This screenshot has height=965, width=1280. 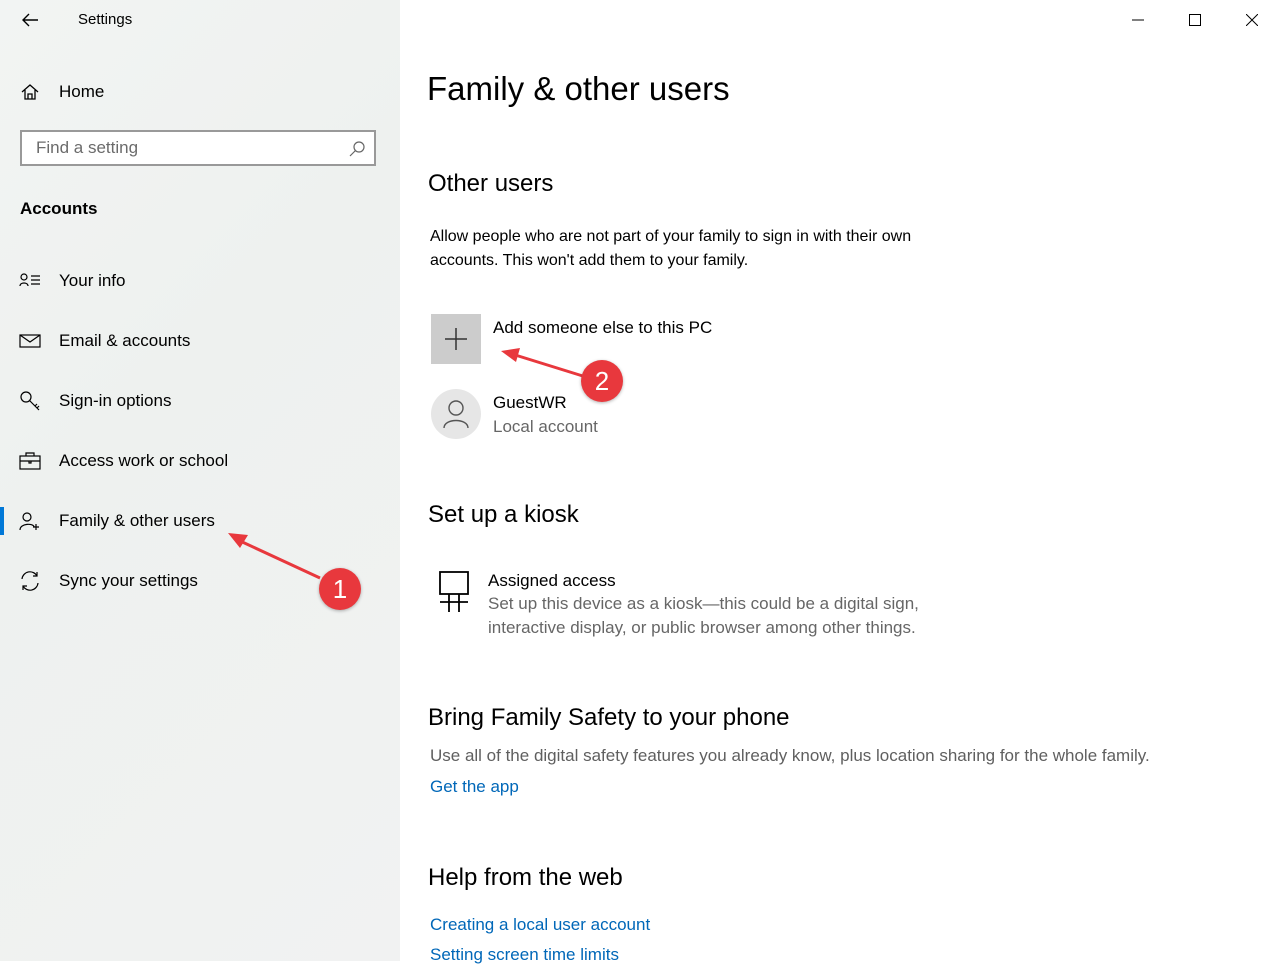 I want to click on home-icon, so click(x=30, y=92).